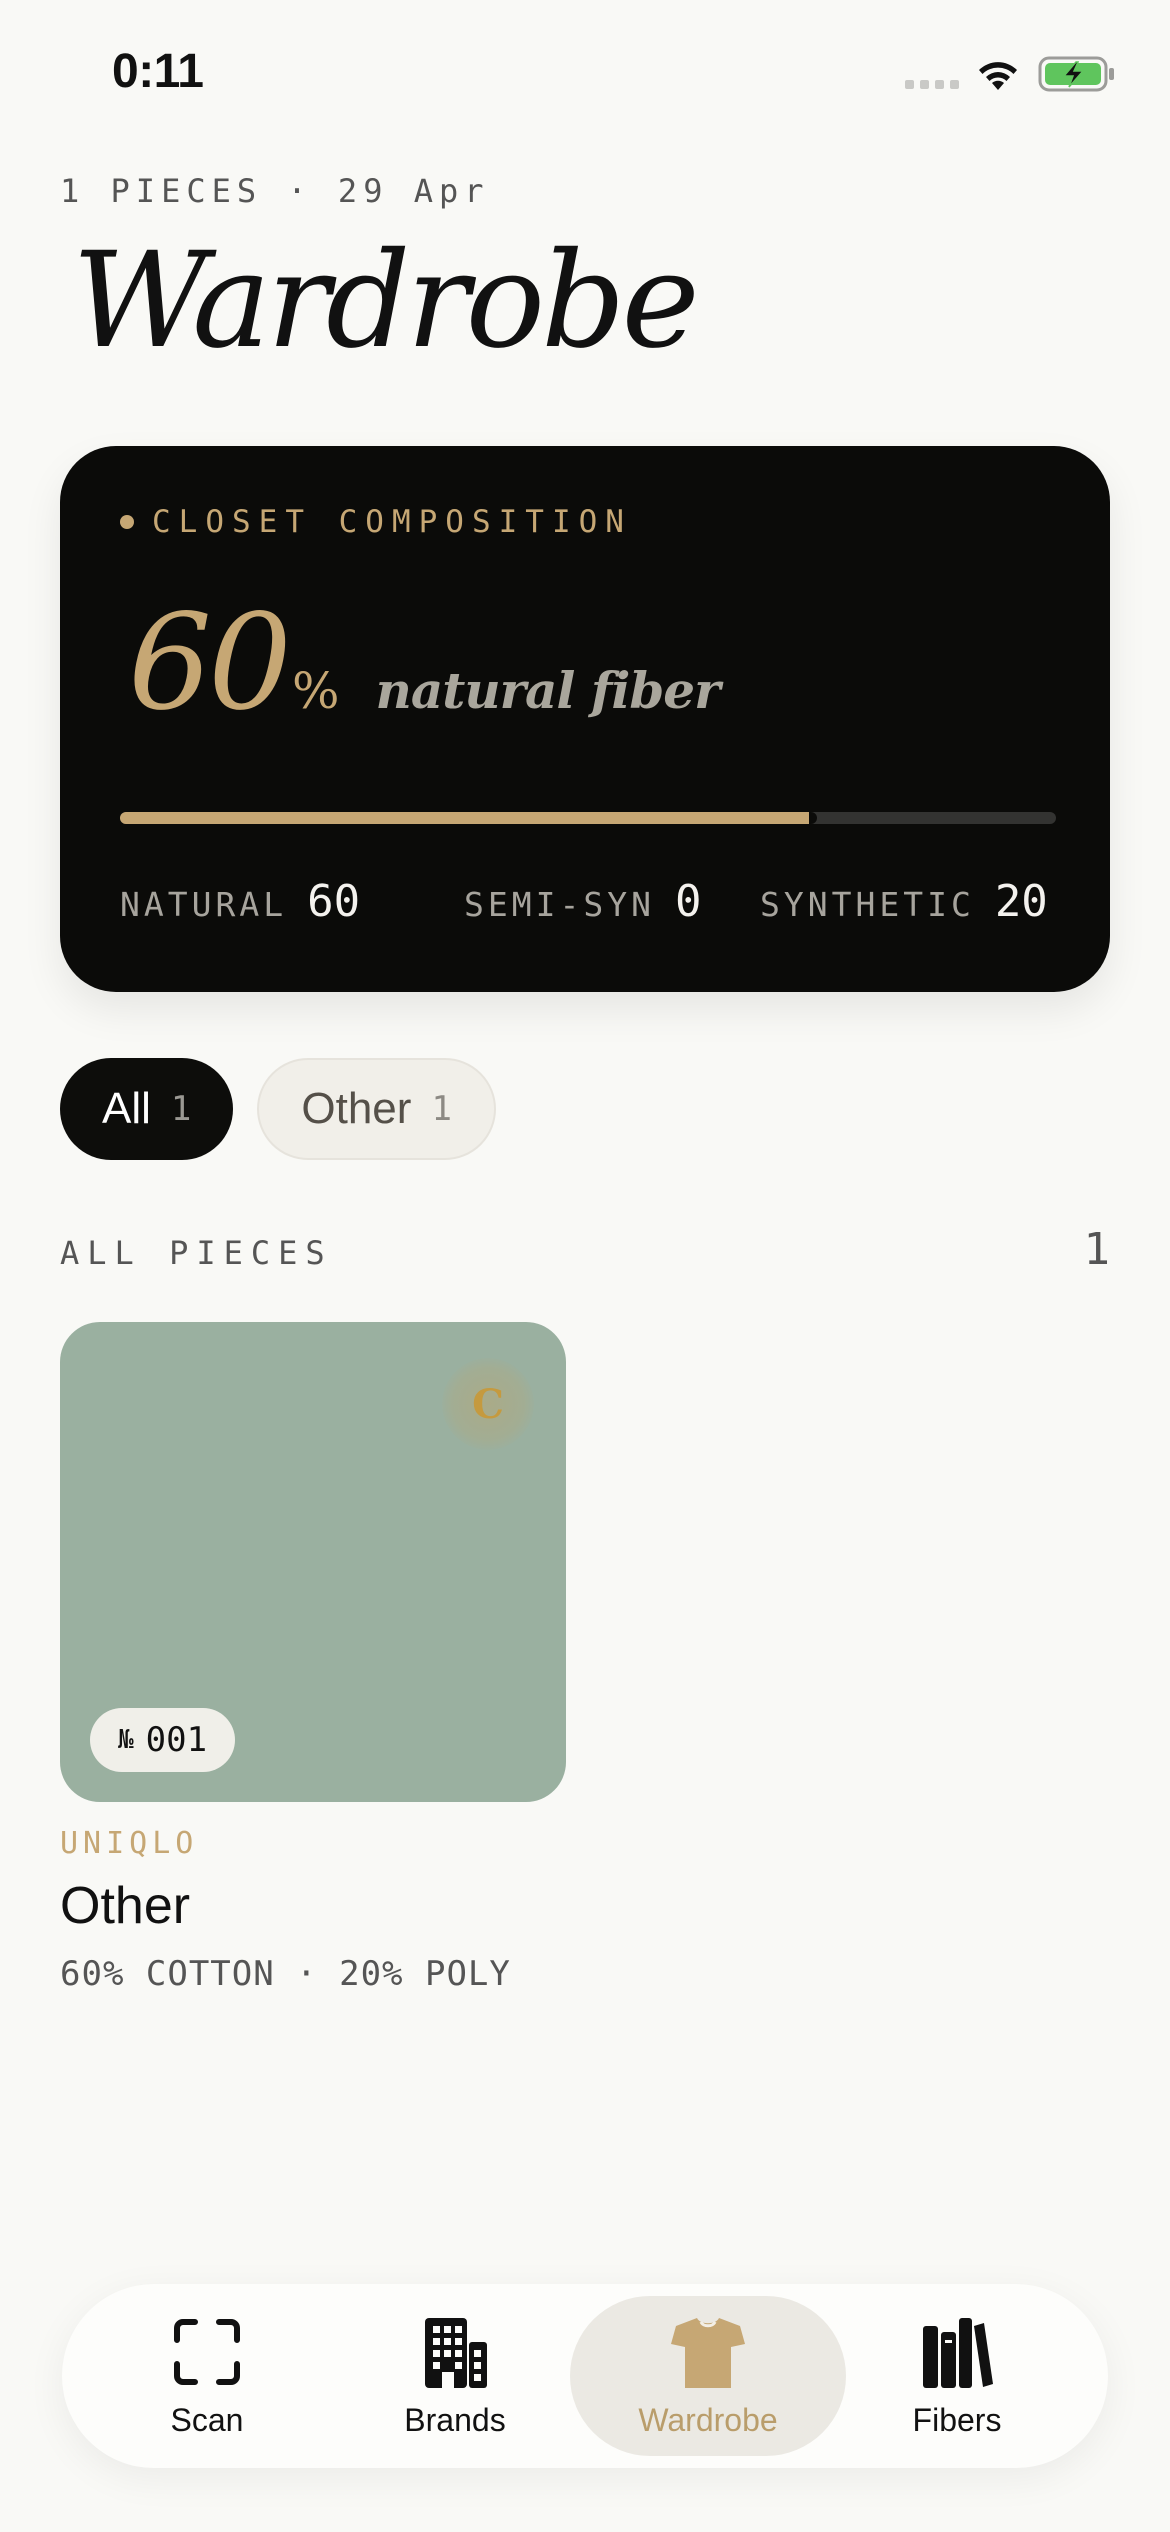 The height and width of the screenshot is (2532, 1170). I want to click on stat-value: 60, so click(334, 901).